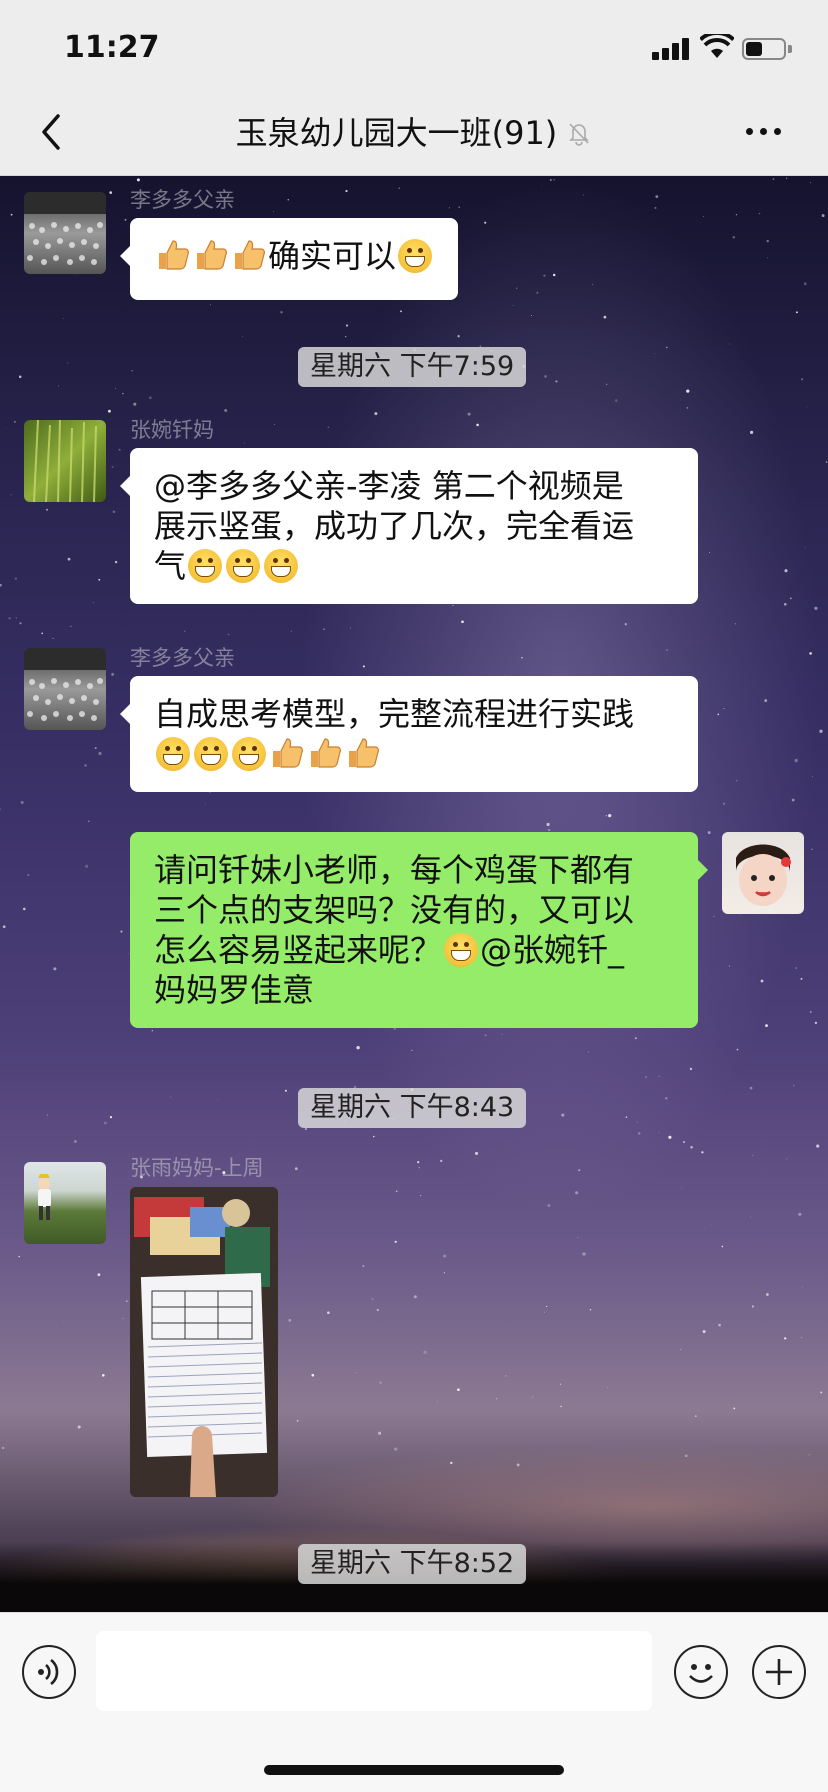 This screenshot has width=828, height=1792. I want to click on plus-icon, so click(779, 1672).